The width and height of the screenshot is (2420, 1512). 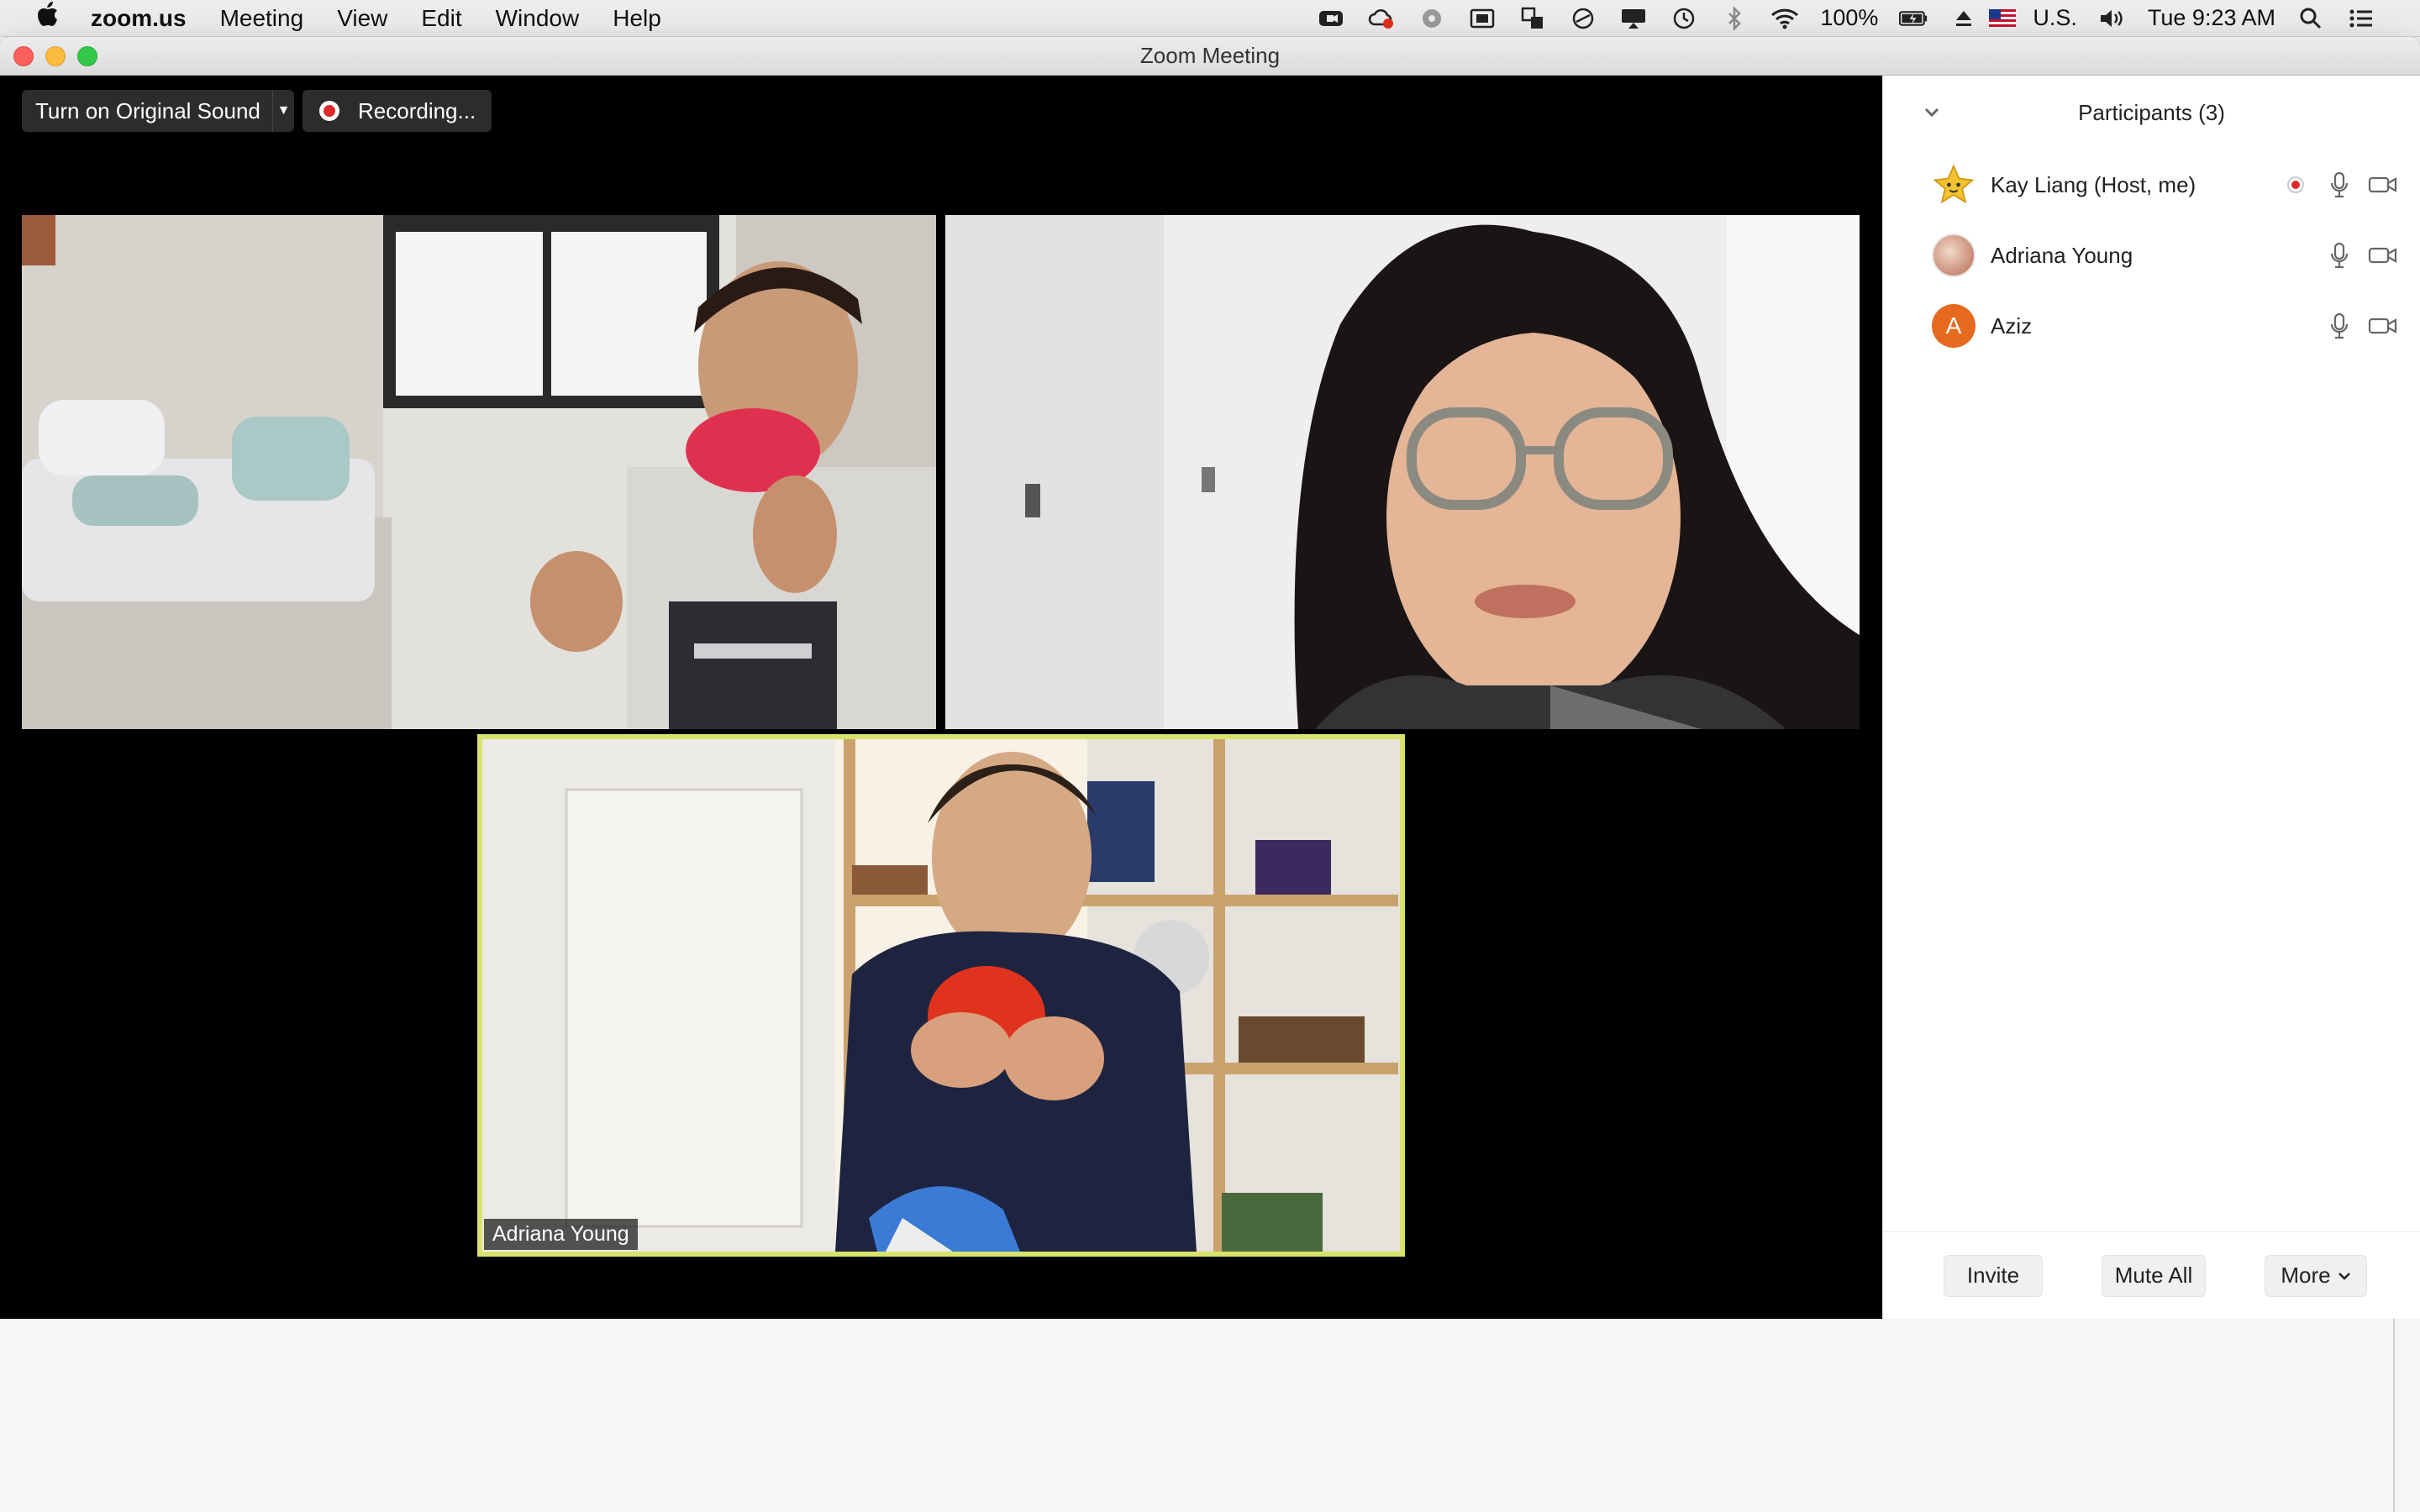 What do you see at coordinates (1932, 112) in the screenshot?
I see `collapse-panel-icon` at bounding box center [1932, 112].